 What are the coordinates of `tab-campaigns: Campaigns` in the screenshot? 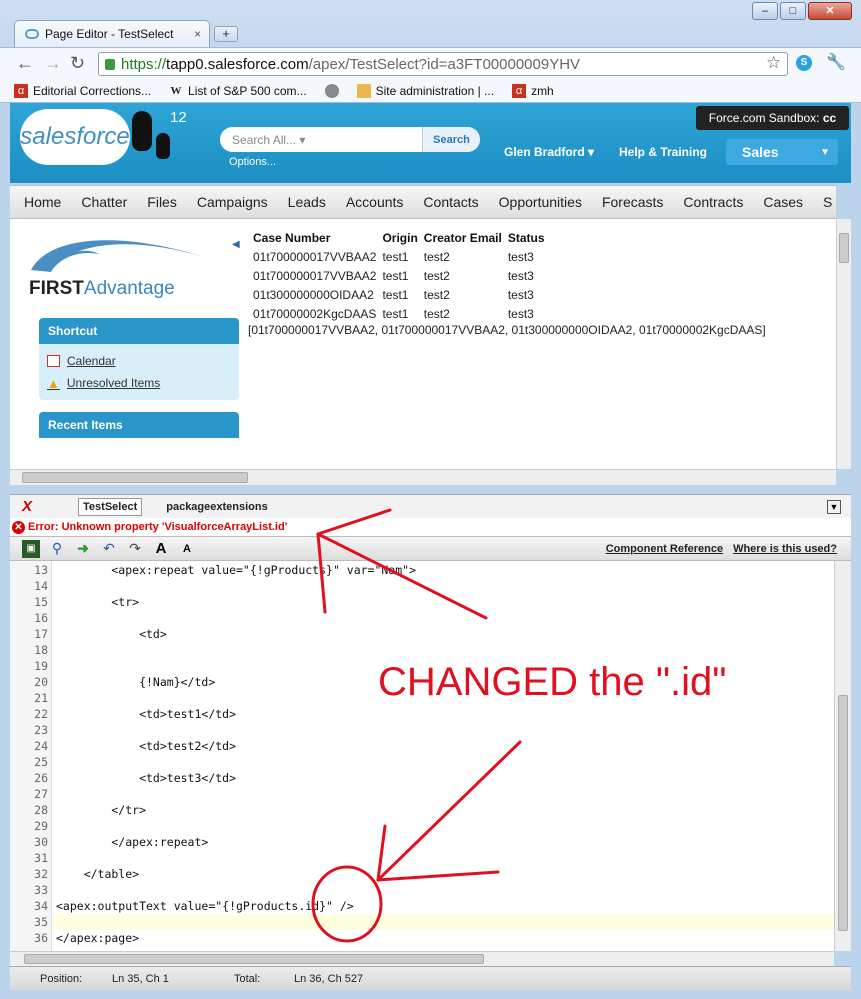 It's located at (232, 202).